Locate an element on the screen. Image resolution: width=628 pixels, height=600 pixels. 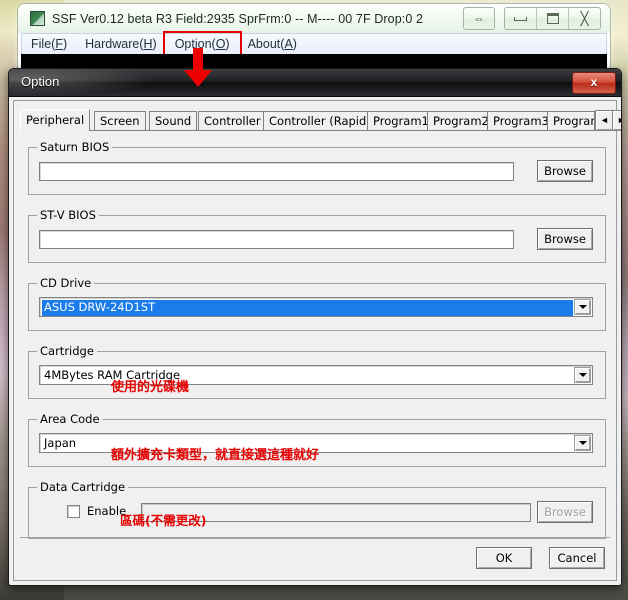
group-stv-bios: ST-V BIOS Browse is located at coordinates (317, 235).